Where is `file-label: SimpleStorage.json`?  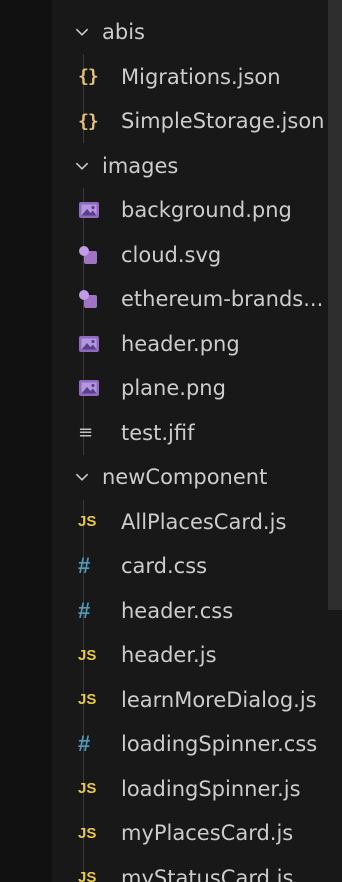 file-label: SimpleStorage.json is located at coordinates (223, 121).